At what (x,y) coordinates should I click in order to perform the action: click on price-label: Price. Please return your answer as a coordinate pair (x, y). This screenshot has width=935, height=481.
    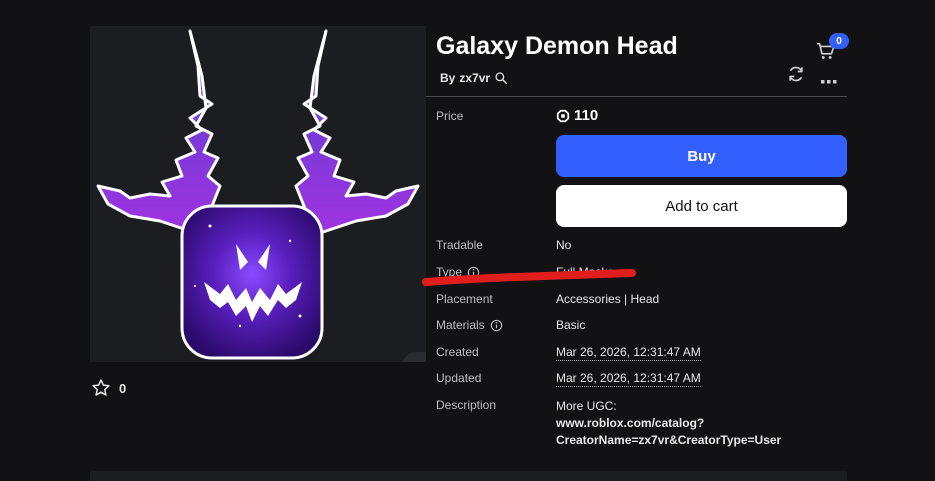
    Looking at the image, I should click on (450, 116).